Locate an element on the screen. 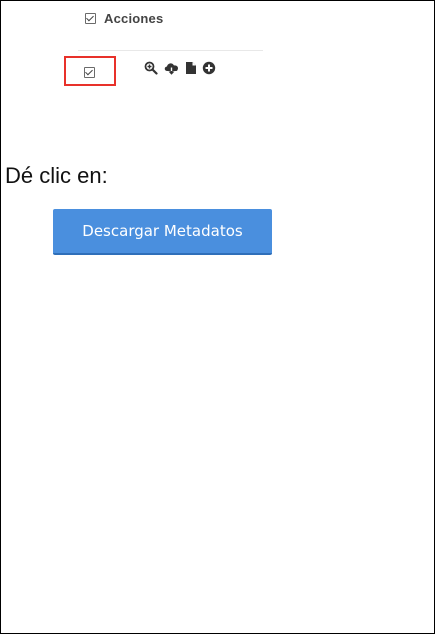  table-row is located at coordinates (164, 78).